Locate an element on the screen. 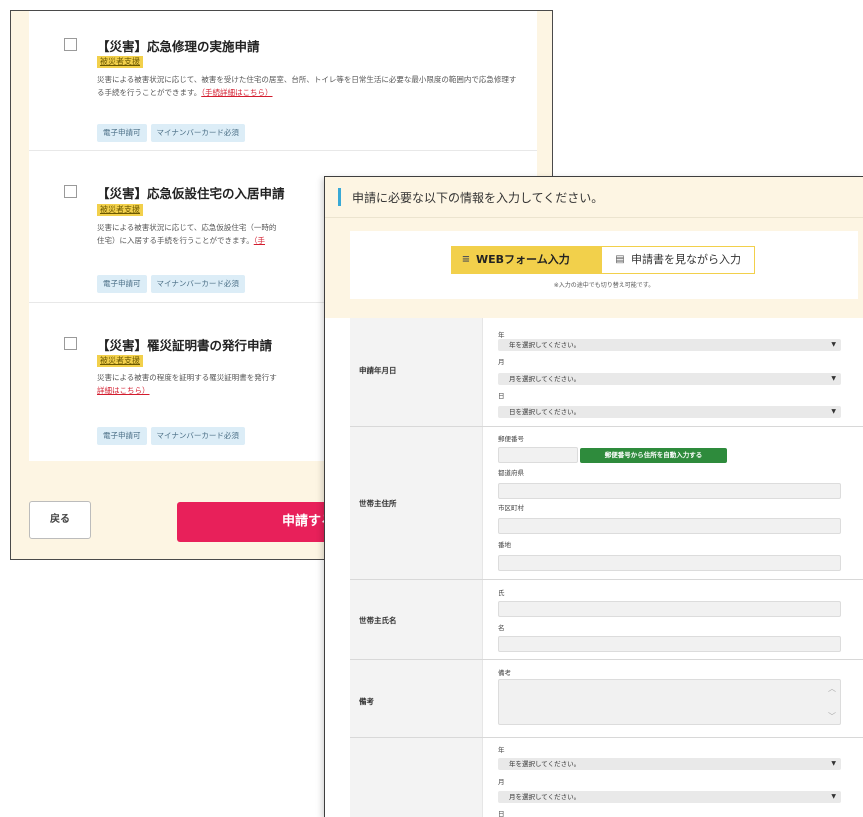  zip-input is located at coordinates (538, 455).